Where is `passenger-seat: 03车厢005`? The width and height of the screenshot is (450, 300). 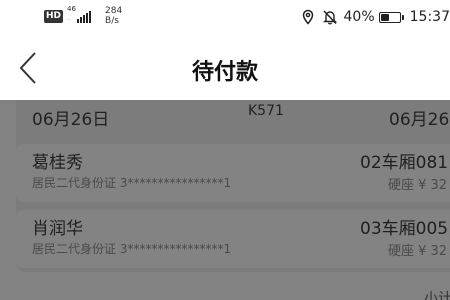 passenger-seat: 03车厢005 is located at coordinates (404, 229).